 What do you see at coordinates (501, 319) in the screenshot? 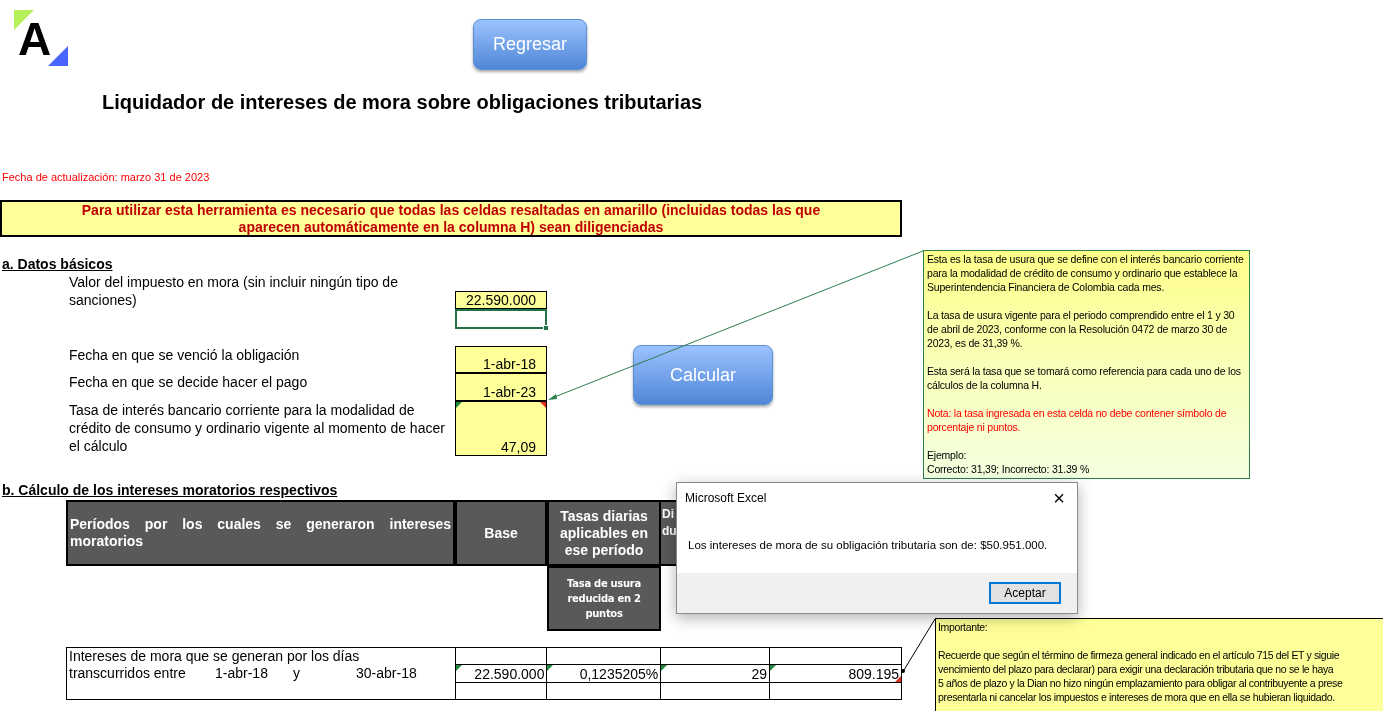
I see `selected-cell` at bounding box center [501, 319].